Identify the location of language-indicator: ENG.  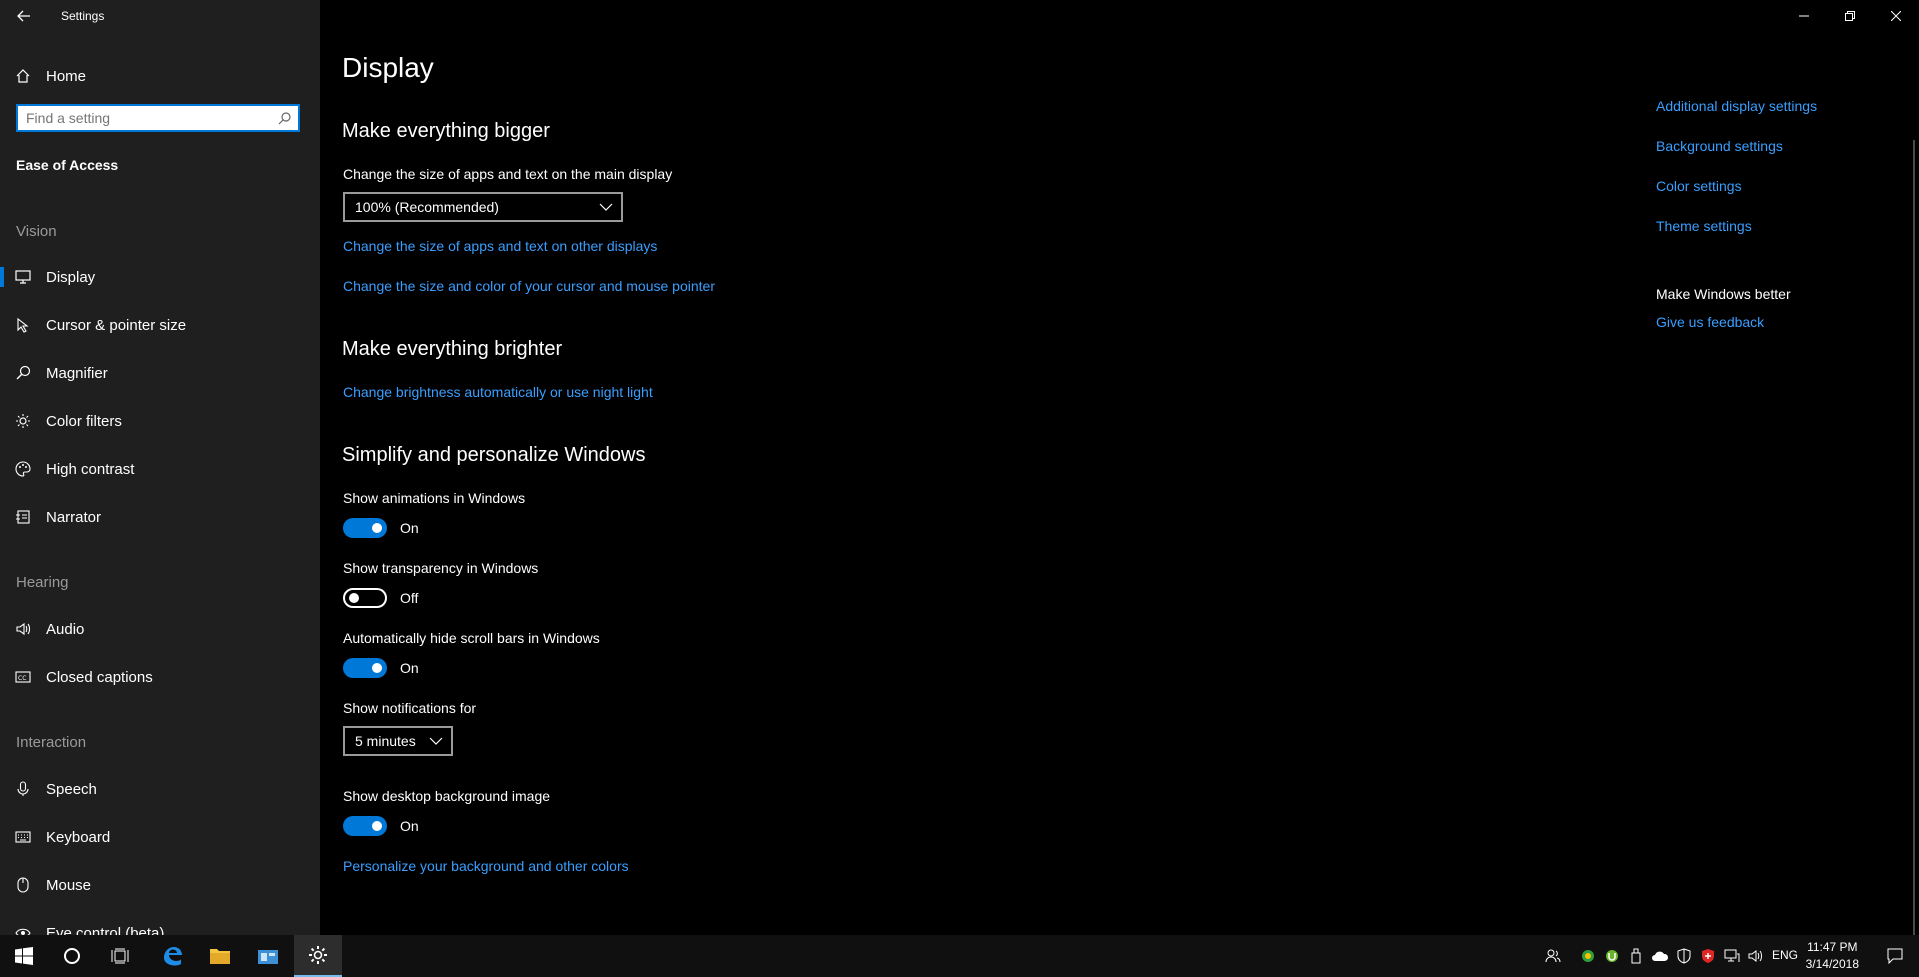
(1785, 955).